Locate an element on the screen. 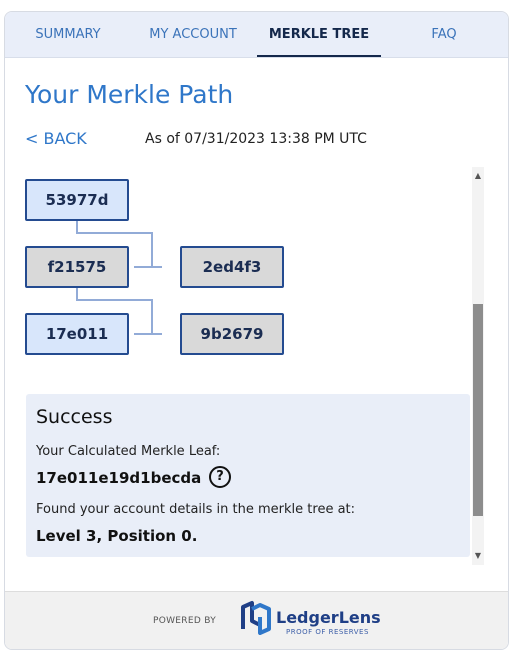 The height and width of the screenshot is (657, 517). scrollbar: ▲ ▼ is located at coordinates (478, 366).